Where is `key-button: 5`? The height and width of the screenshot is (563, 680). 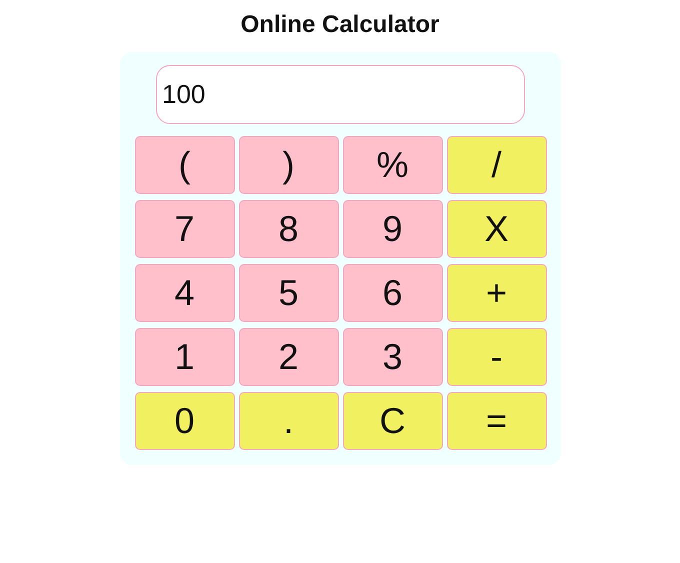 key-button: 5 is located at coordinates (288, 293).